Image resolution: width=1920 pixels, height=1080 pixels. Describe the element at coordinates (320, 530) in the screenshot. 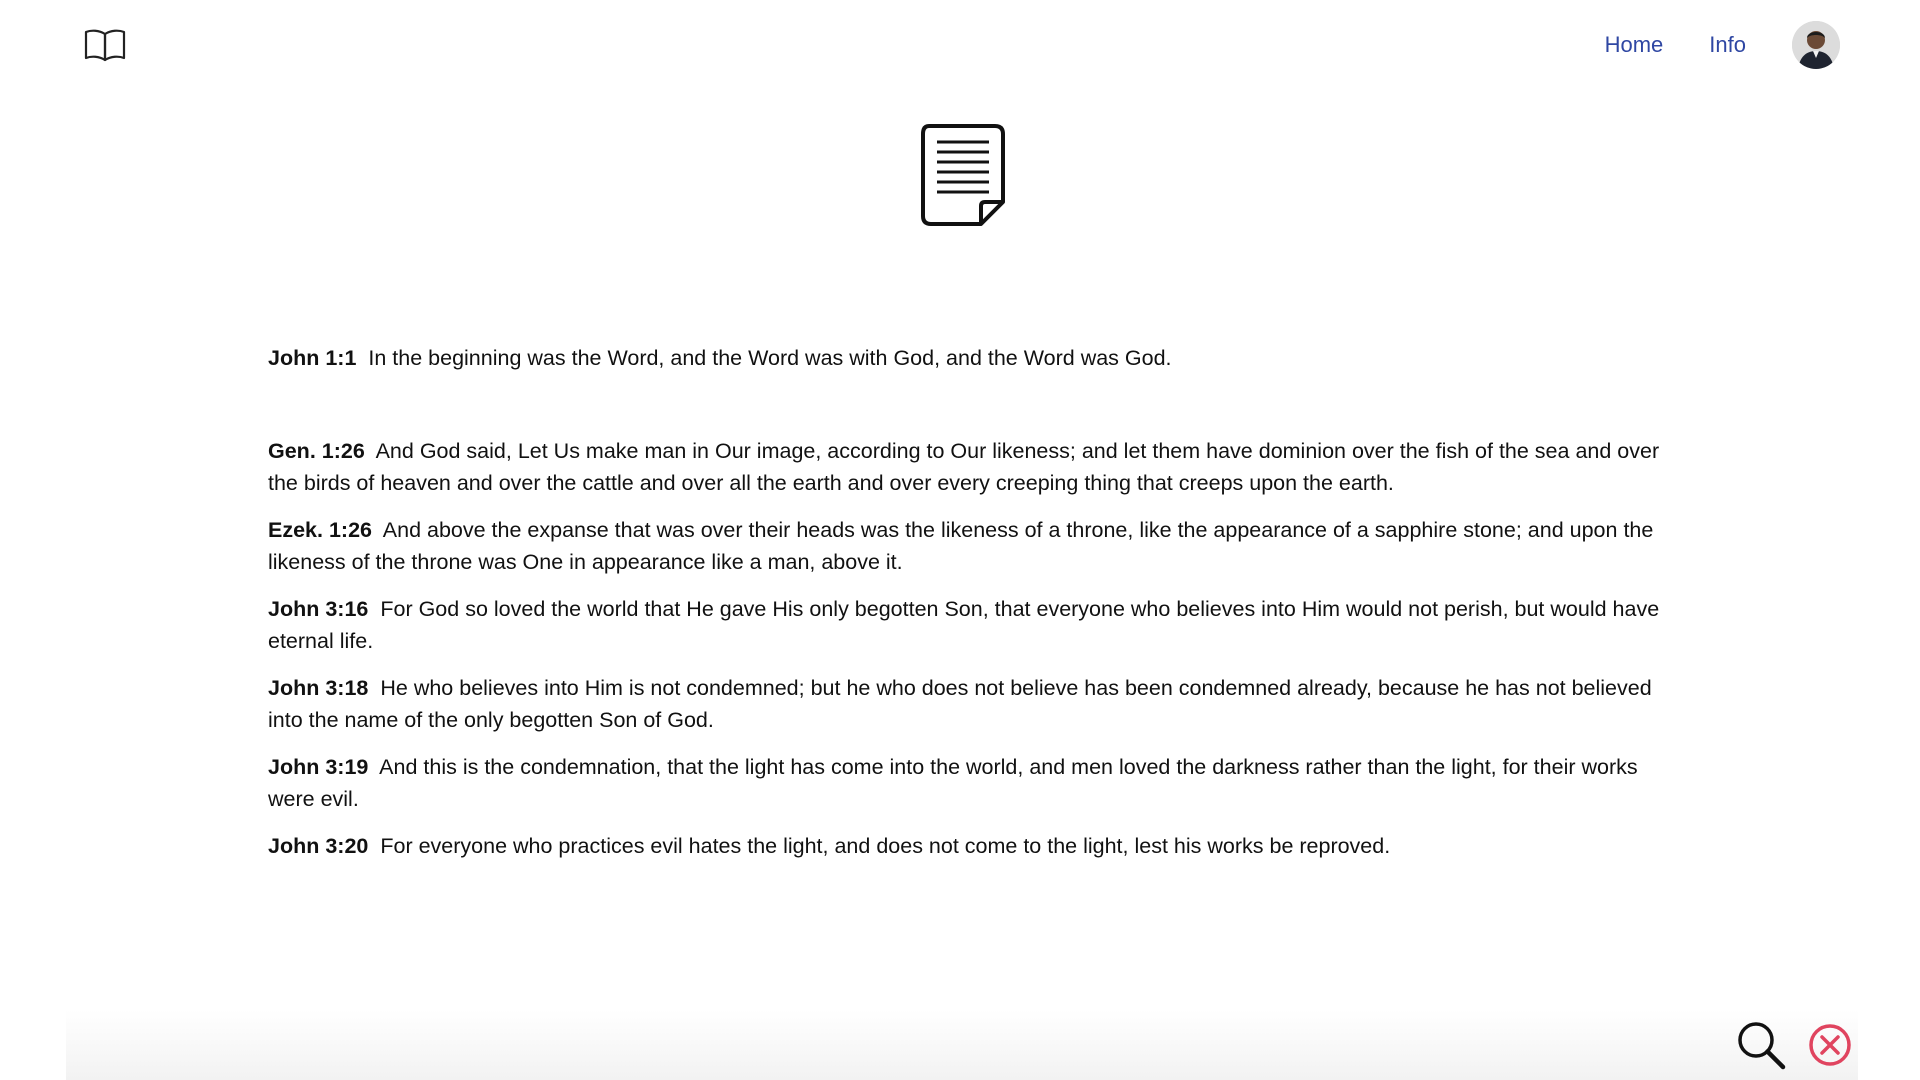

I see `verse-ref: Ezek. 1:26` at that location.